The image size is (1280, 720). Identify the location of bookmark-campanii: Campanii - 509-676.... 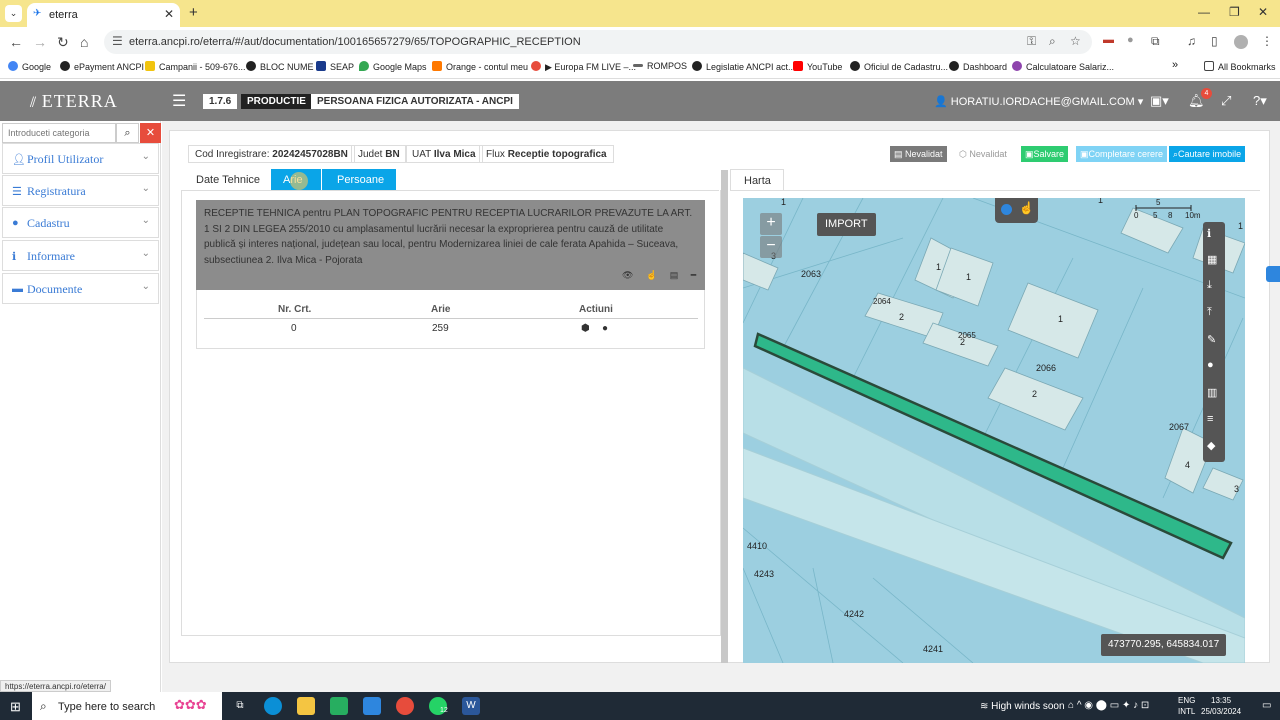
(195, 66).